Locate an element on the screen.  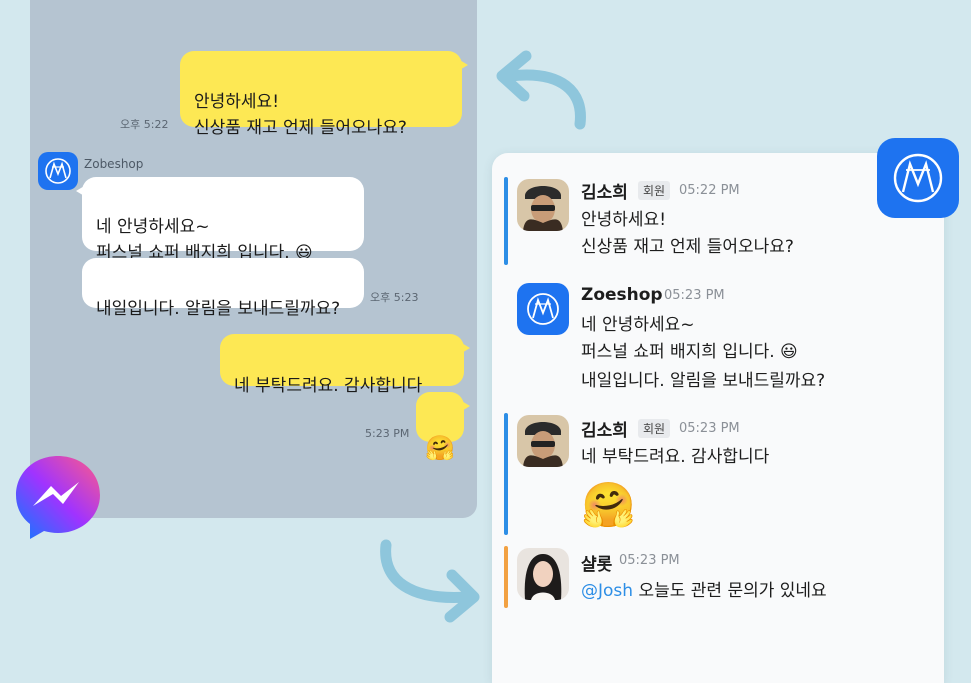
chat-bubble-reply: 내일입니다. 알림을 보내드릴까요? is located at coordinates (223, 288).